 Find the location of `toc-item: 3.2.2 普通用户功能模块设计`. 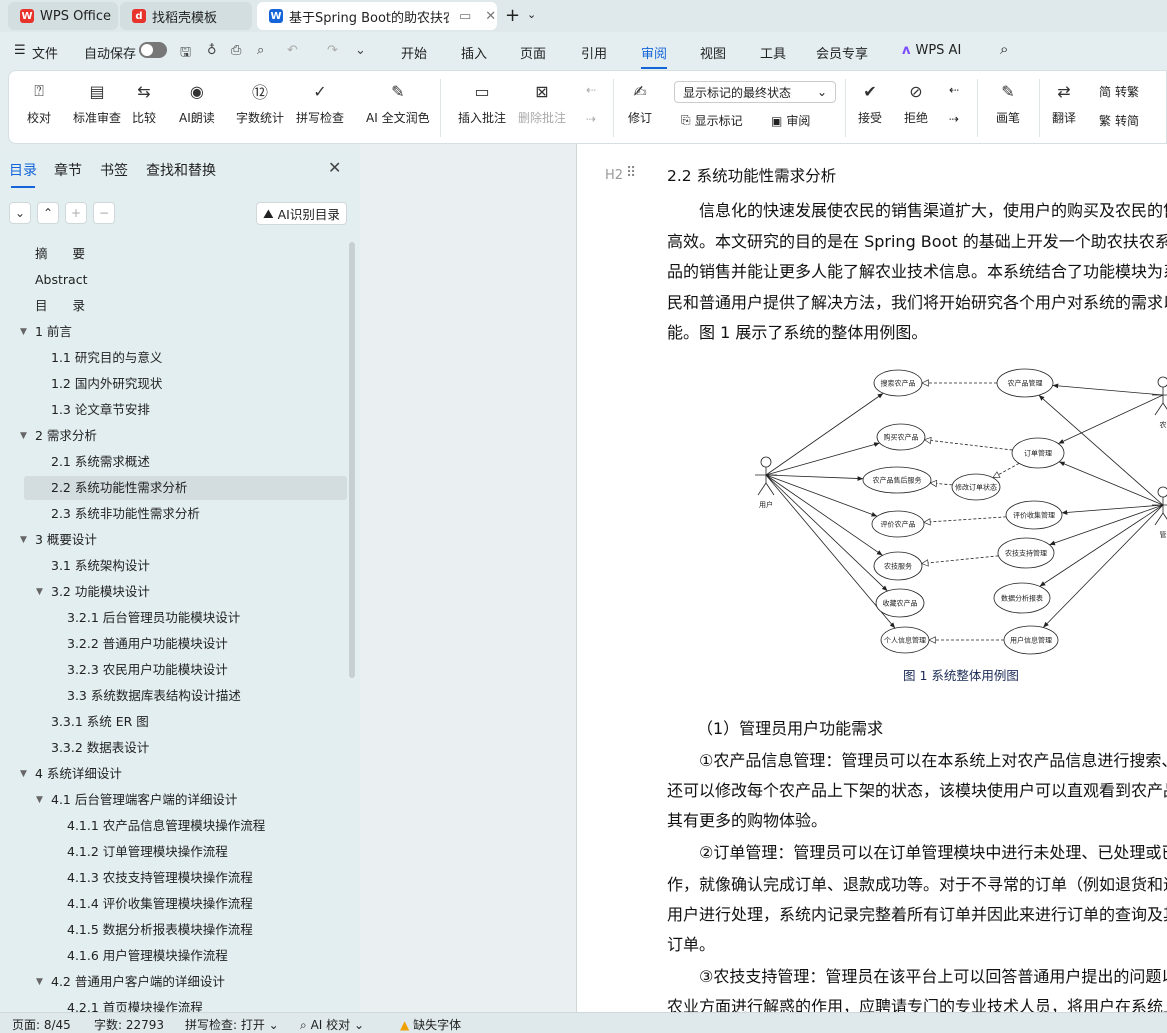

toc-item: 3.2.2 普通用户功能模块设计 is located at coordinates (175, 644).